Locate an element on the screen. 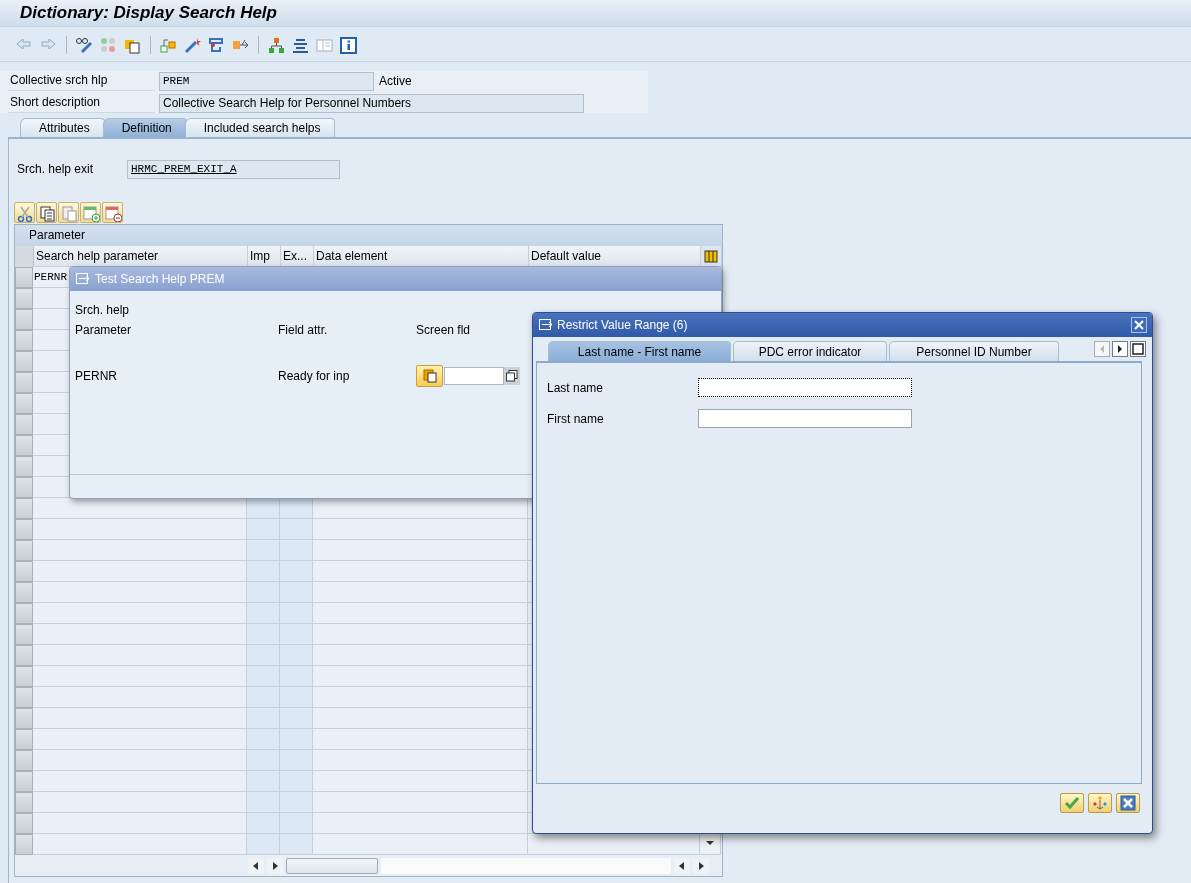 This screenshot has width=1191, height=883. cancel-icon is located at coordinates (1128, 803).